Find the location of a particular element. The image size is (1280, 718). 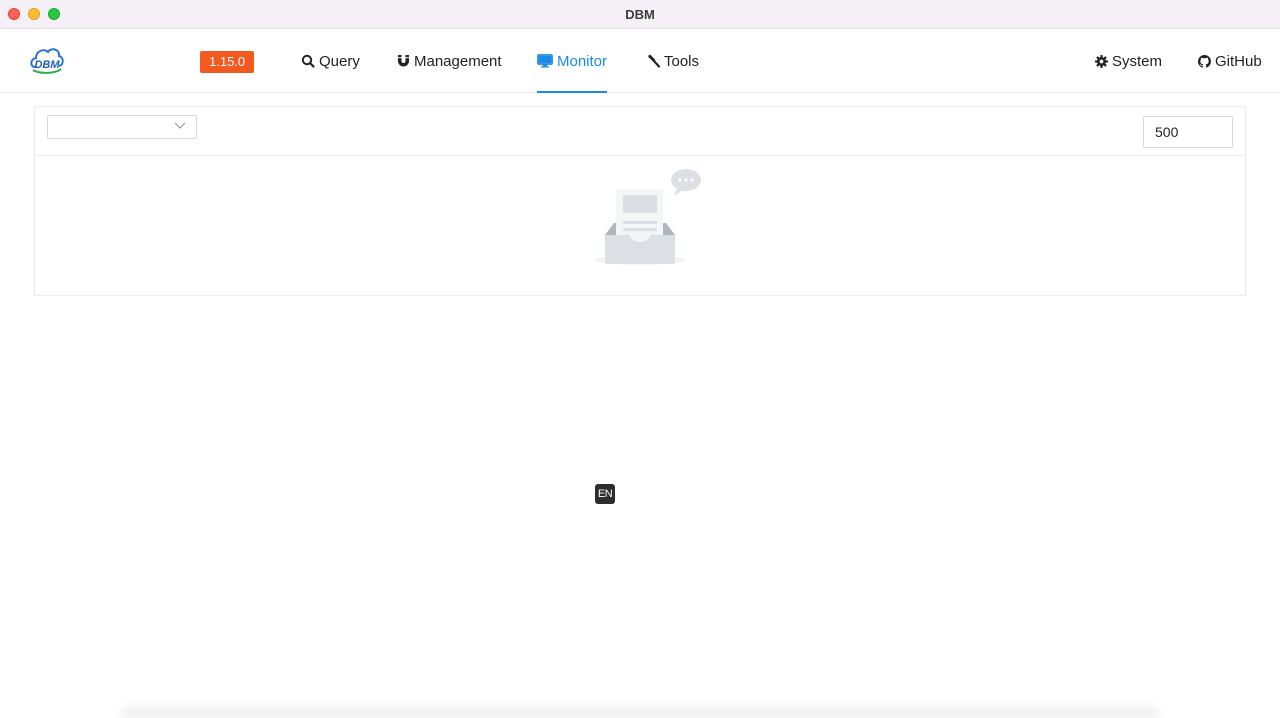

nav-github: GitHub is located at coordinates (1230, 61).